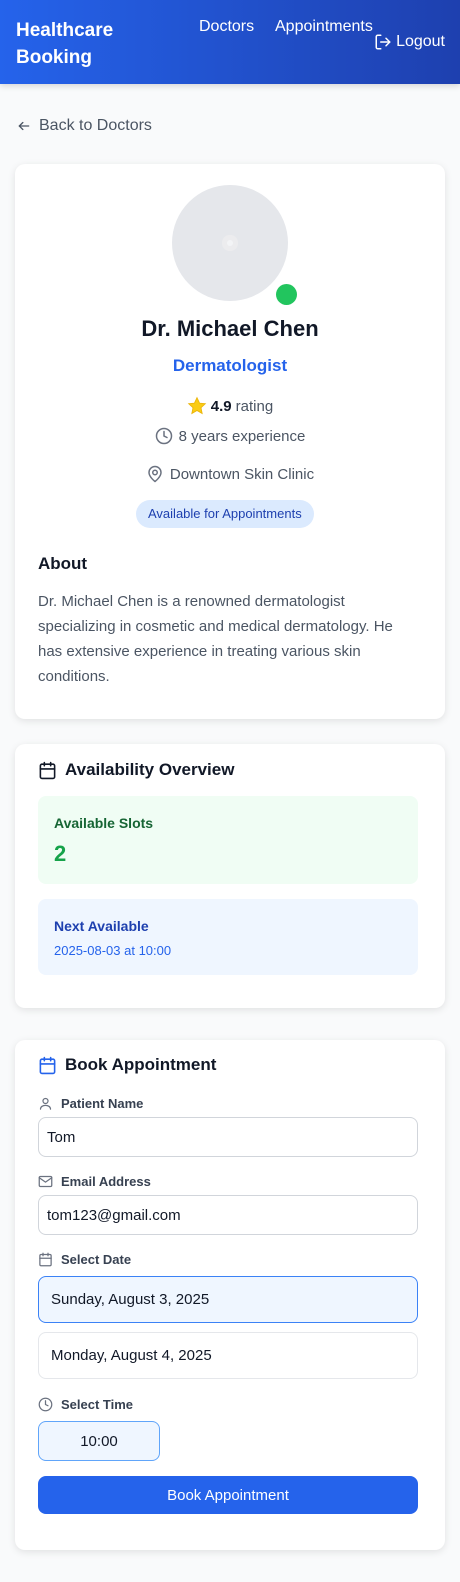 This screenshot has height=1582, width=460. Describe the element at coordinates (99, 1441) in the screenshot. I see `time-option-selected: 10:00` at that location.